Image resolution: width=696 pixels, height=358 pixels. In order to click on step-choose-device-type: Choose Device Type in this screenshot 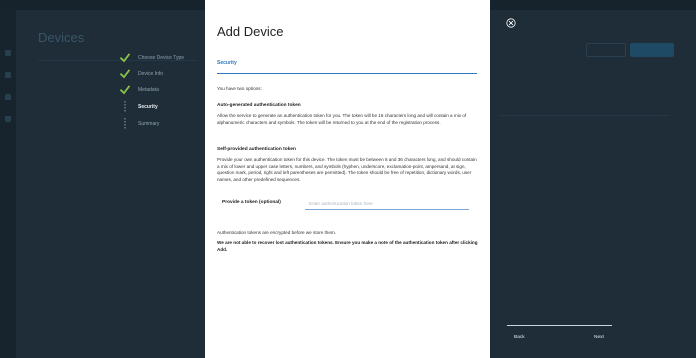, I will do `click(152, 58)`.